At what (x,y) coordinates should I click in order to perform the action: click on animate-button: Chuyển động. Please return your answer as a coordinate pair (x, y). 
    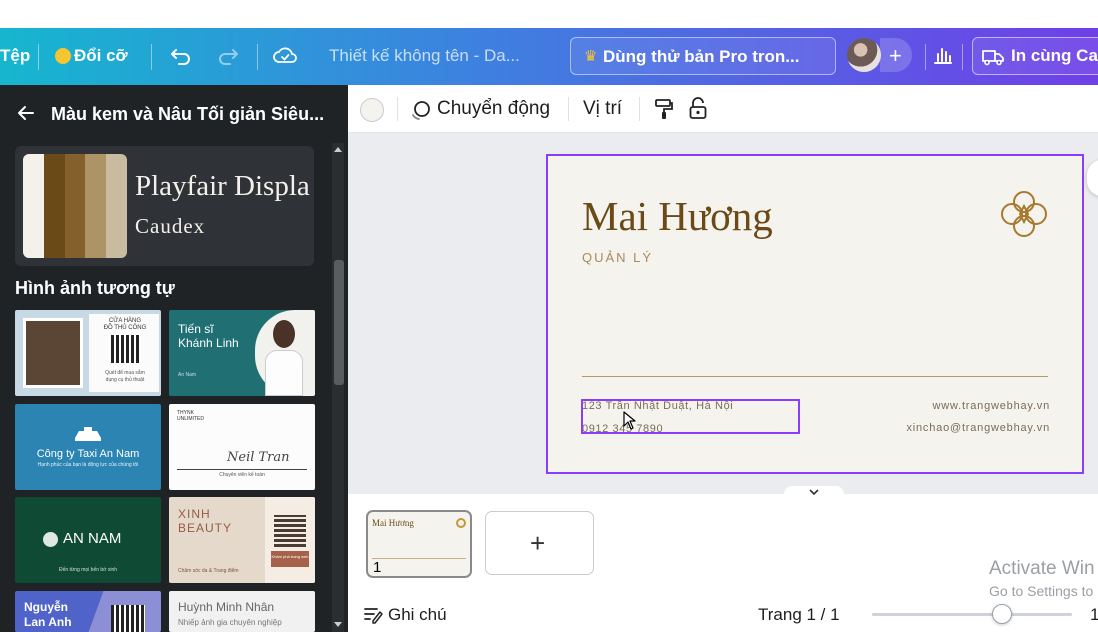
    Looking at the image, I should click on (493, 109).